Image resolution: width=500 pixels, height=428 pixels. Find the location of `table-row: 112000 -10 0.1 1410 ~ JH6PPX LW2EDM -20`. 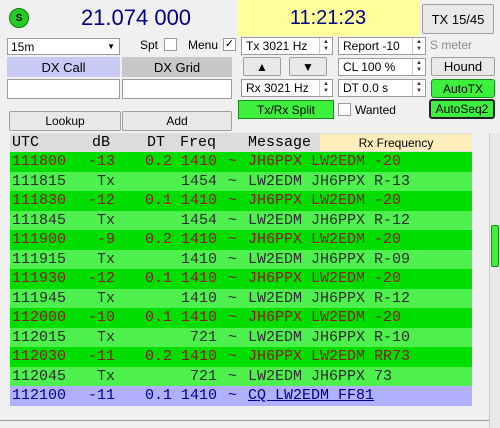

table-row: 112000 -10 0.1 1410 ~ JH6PPX LW2EDM -20 is located at coordinates (241, 318).